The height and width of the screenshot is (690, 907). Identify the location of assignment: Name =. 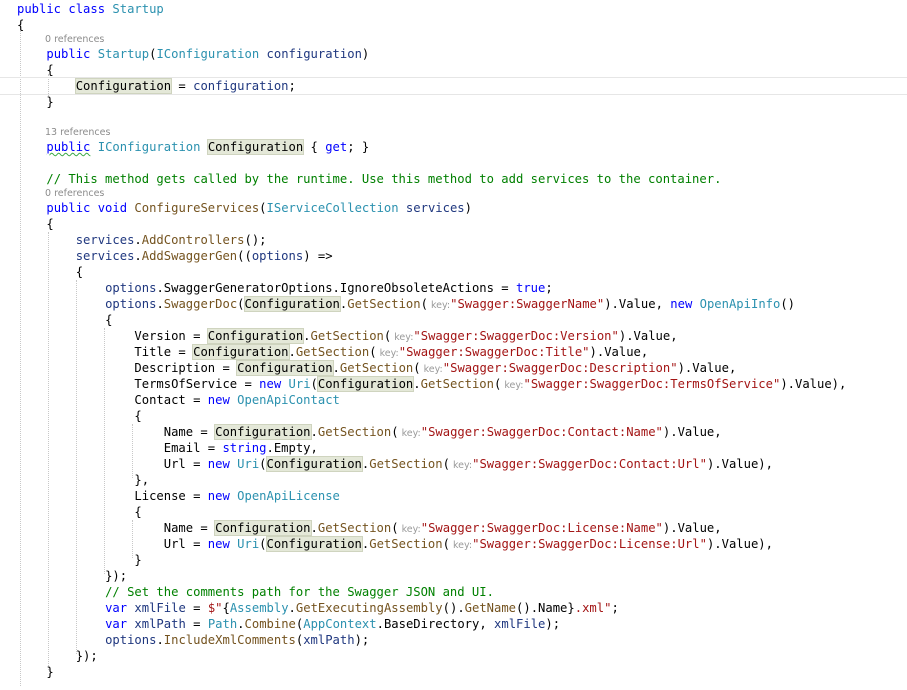
(189, 432).